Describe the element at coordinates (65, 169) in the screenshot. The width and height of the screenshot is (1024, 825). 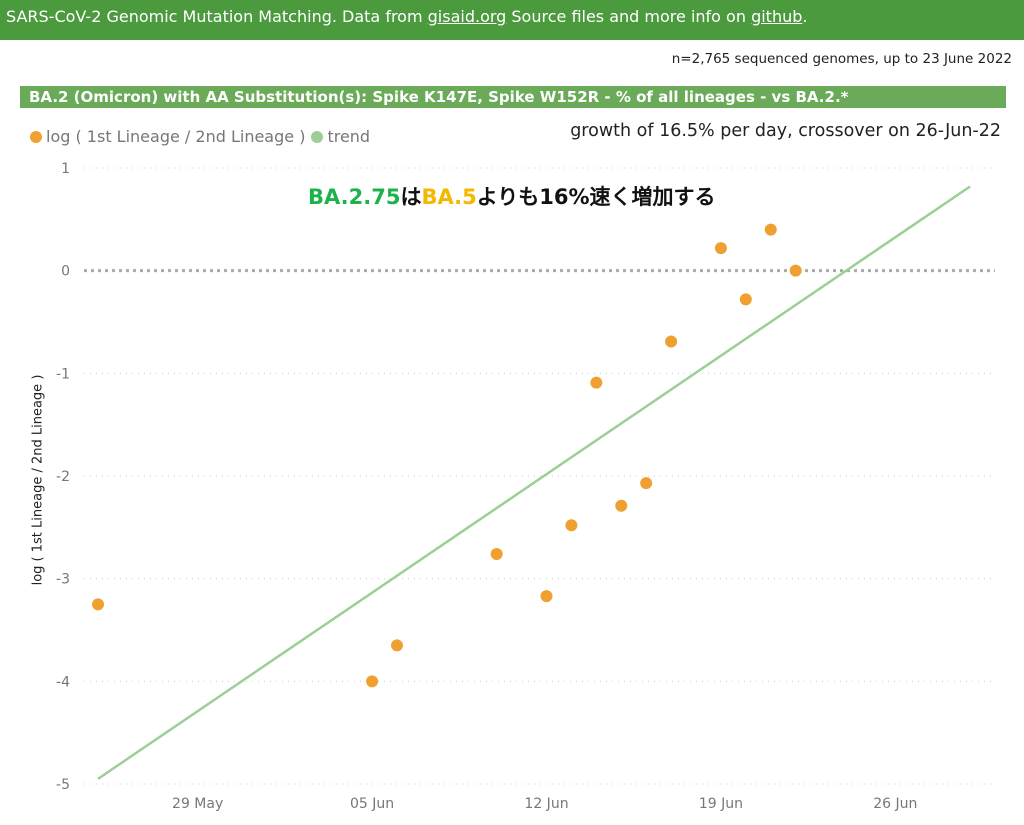
I see `y-tick-label: 1` at that location.